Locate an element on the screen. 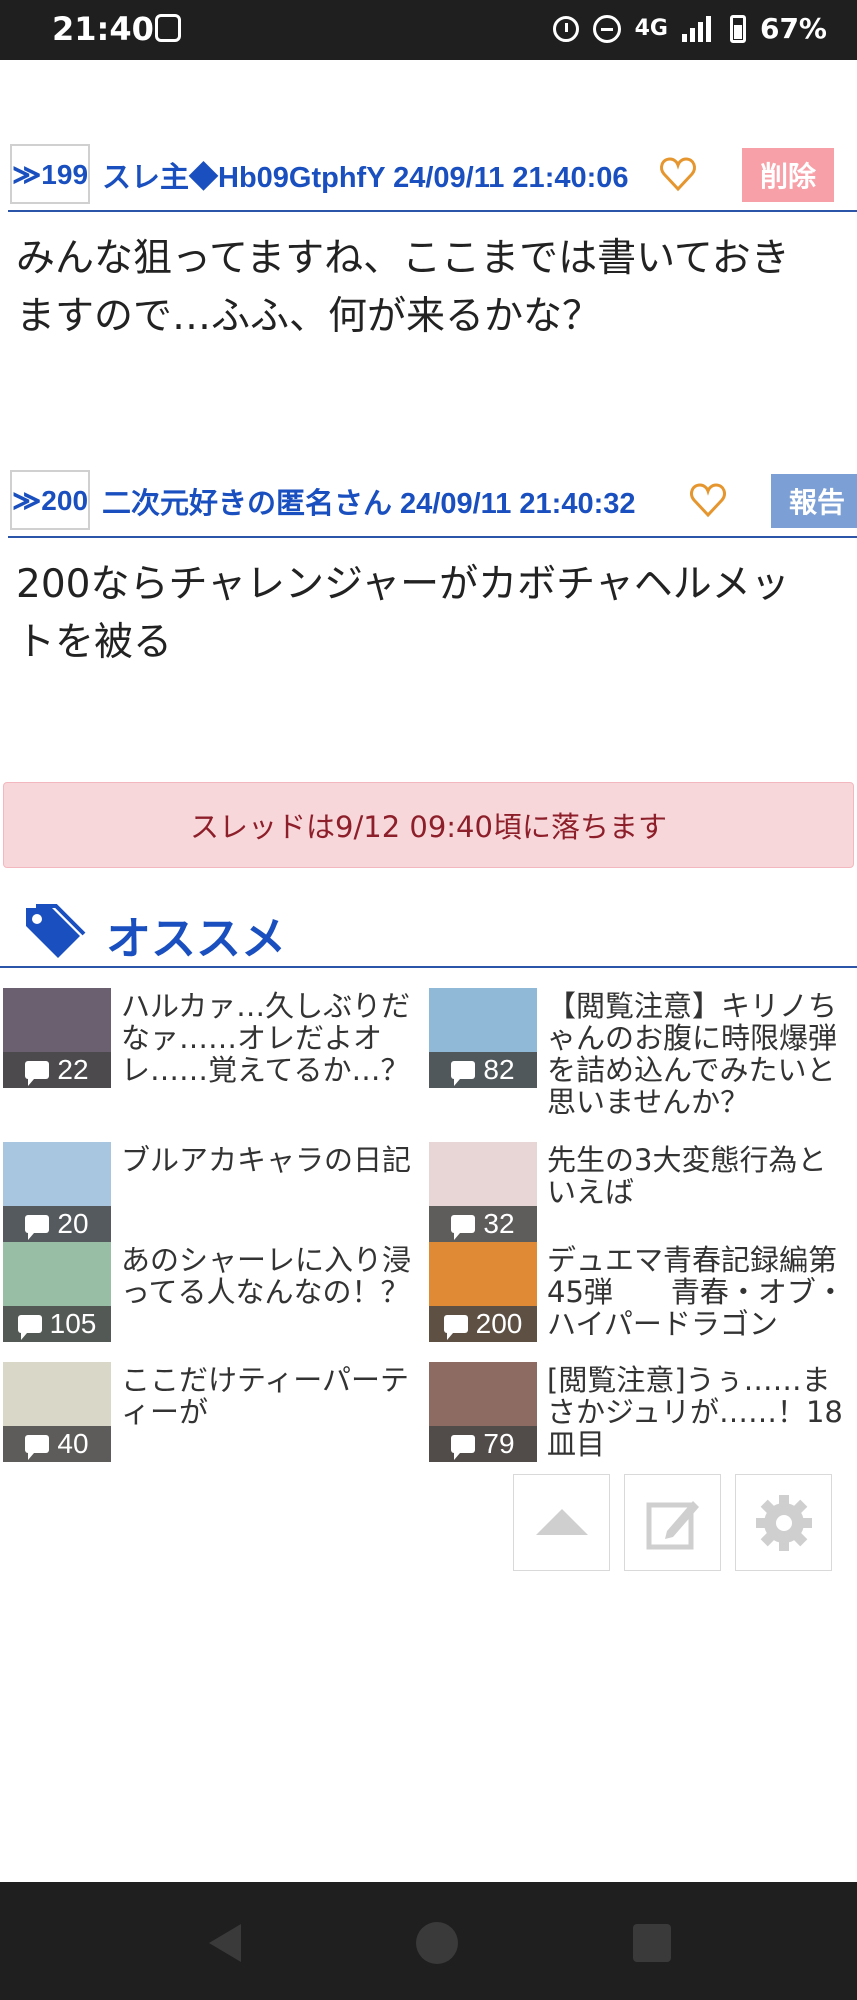  recommend-header: オススメ is located at coordinates (428, 930).